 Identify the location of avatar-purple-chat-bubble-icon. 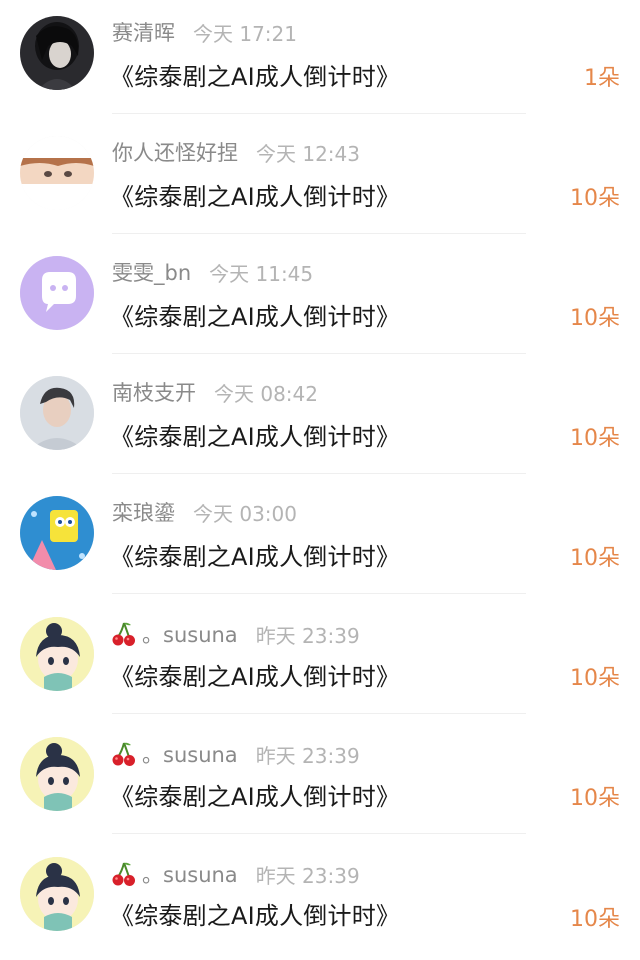
(57, 293).